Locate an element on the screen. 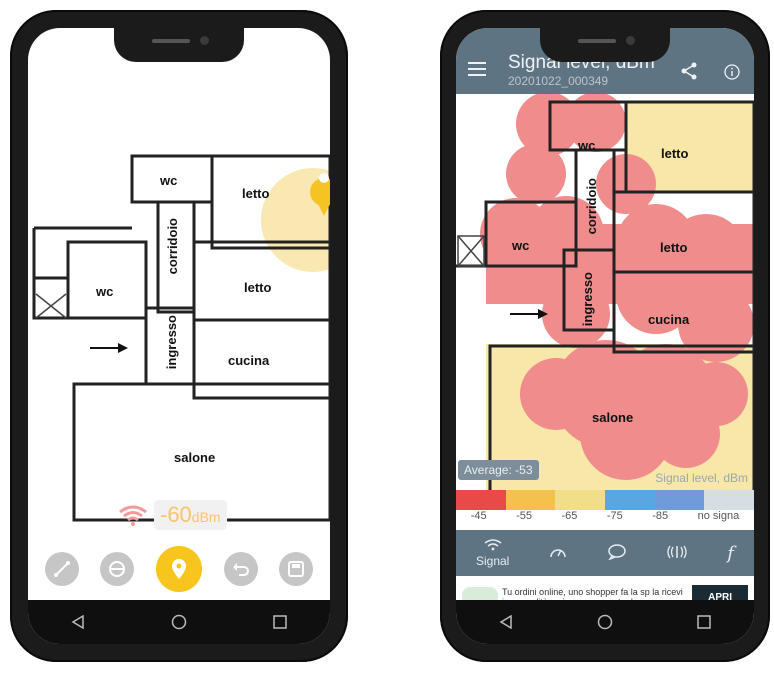  tab-messages is located at coordinates (617, 553).